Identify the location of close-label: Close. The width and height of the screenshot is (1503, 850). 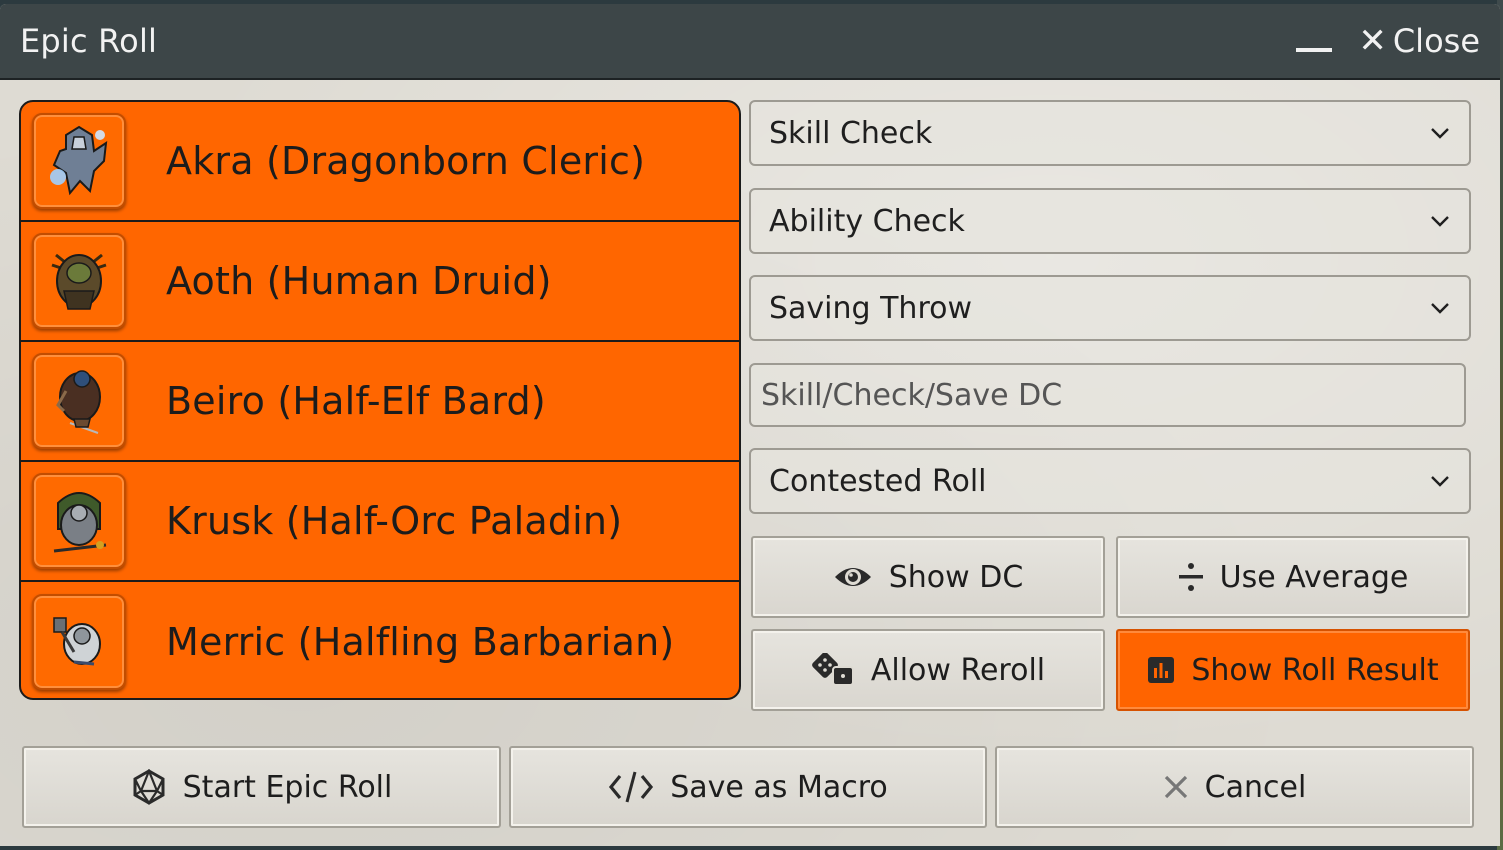
(1436, 41).